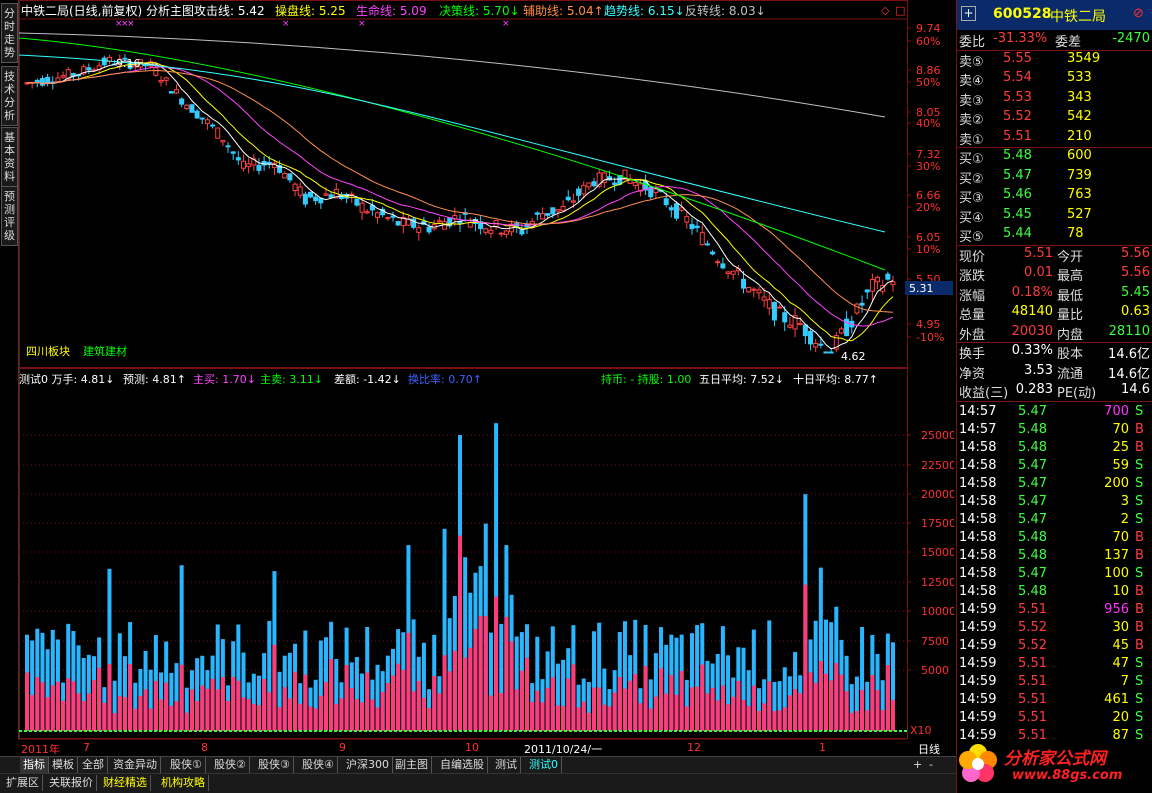  I want to click on tick-price: 5.48, so click(1032, 555).